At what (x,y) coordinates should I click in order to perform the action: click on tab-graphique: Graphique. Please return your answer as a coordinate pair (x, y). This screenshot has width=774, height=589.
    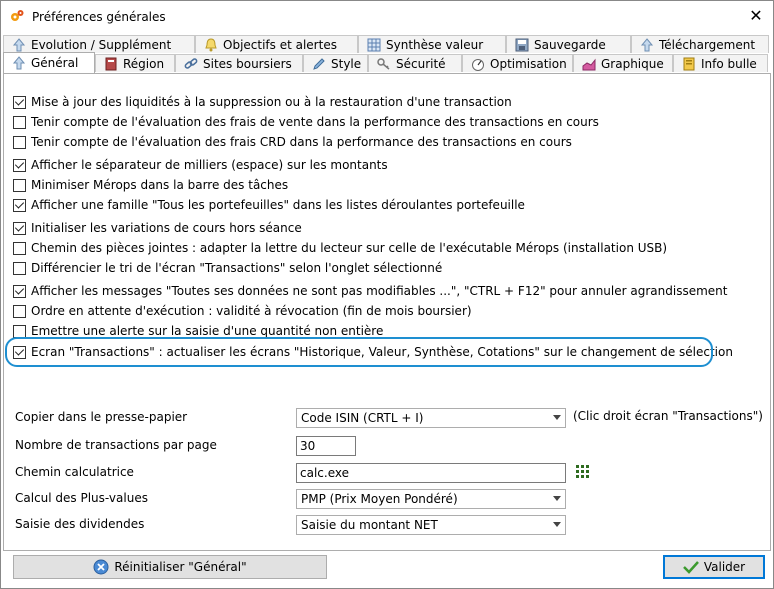
    Looking at the image, I should click on (623, 63).